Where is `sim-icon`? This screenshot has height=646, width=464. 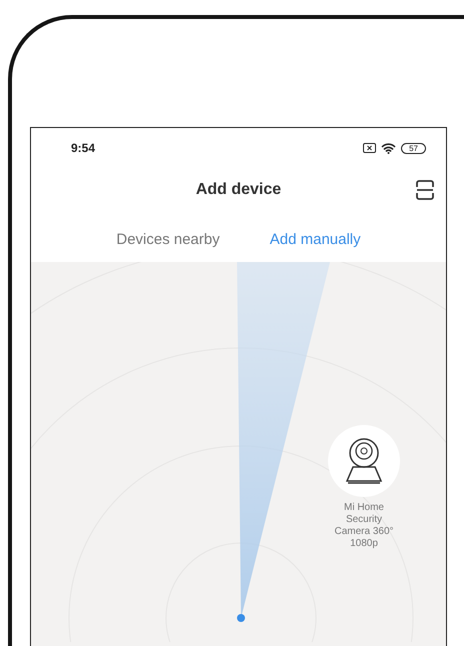
sim-icon is located at coordinates (369, 148).